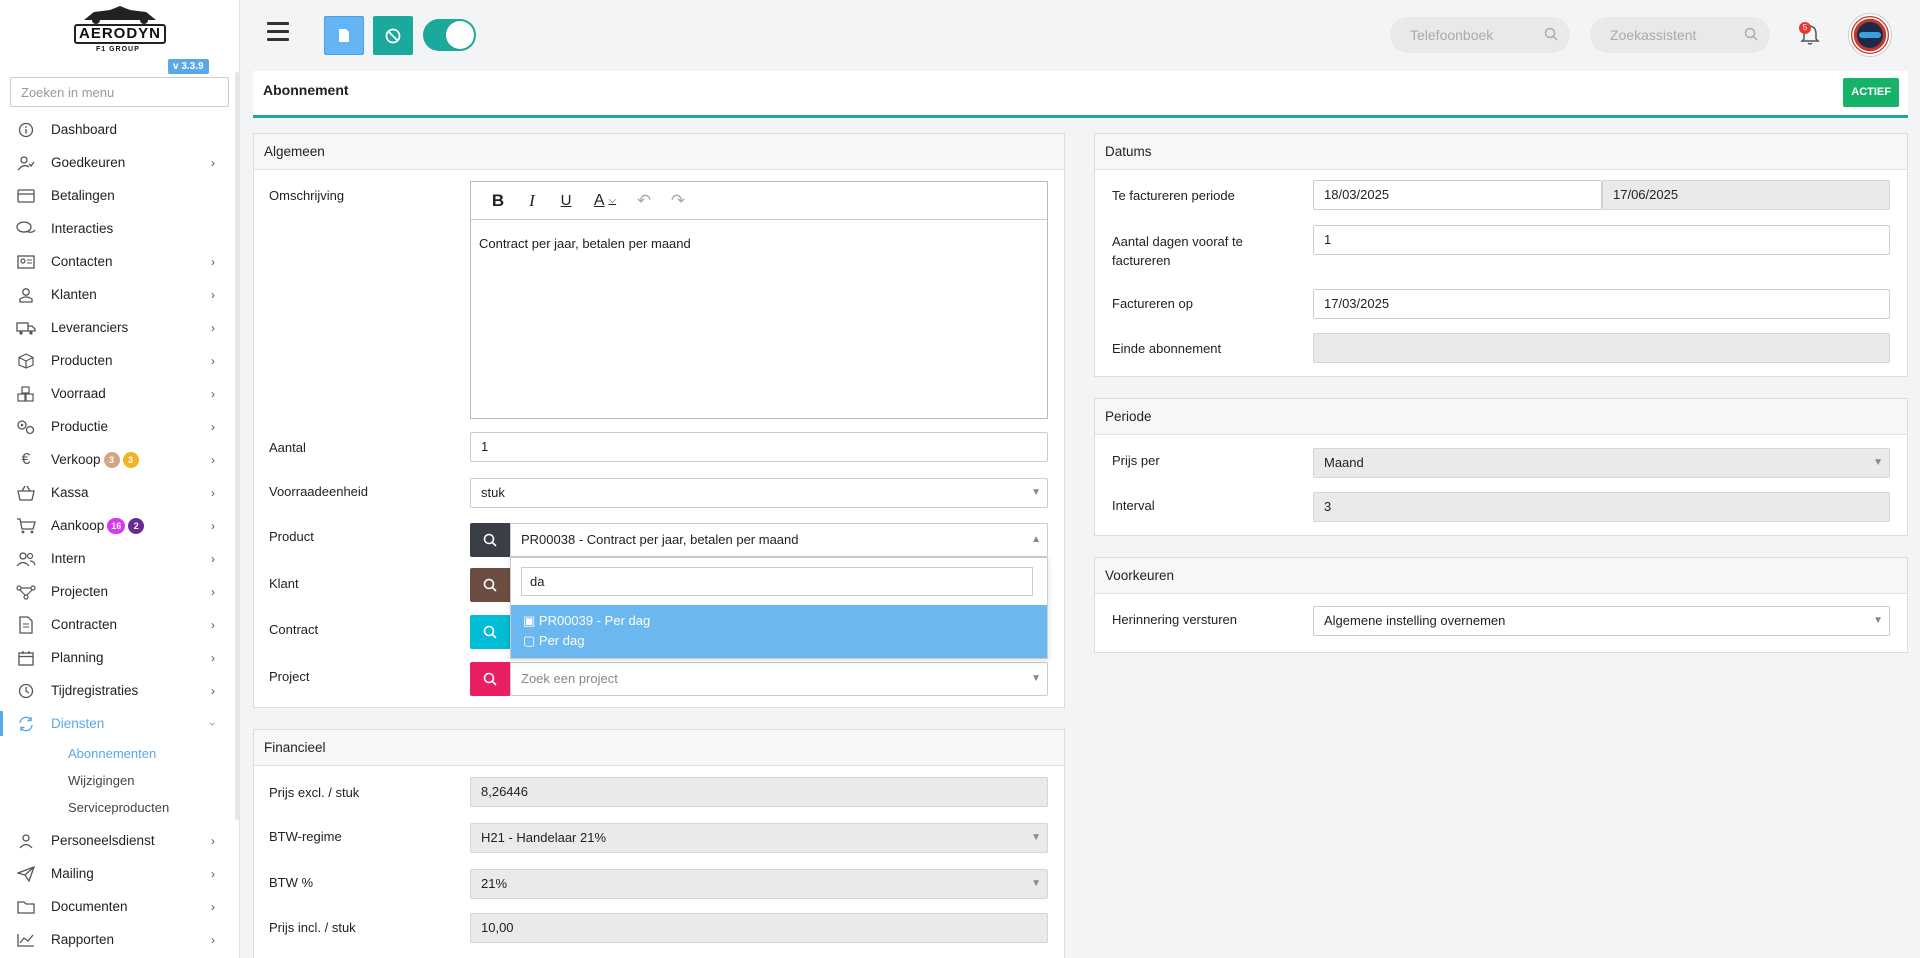 The height and width of the screenshot is (958, 1920). Describe the element at coordinates (1601, 240) in the screenshot. I see `dagen-vooraf-input: 1` at that location.